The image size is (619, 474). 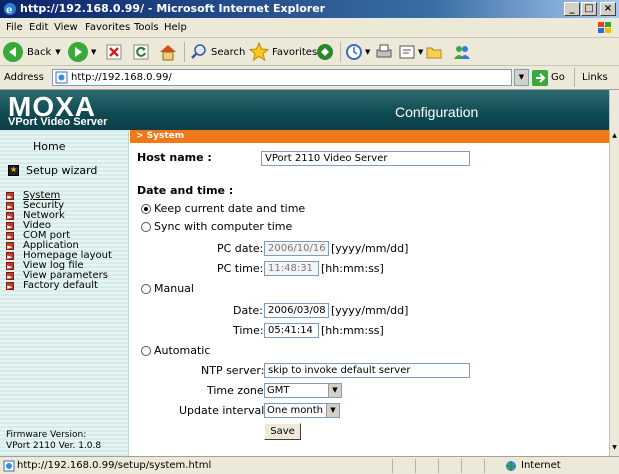 I want to click on back-arrow-icon, so click(x=13, y=52).